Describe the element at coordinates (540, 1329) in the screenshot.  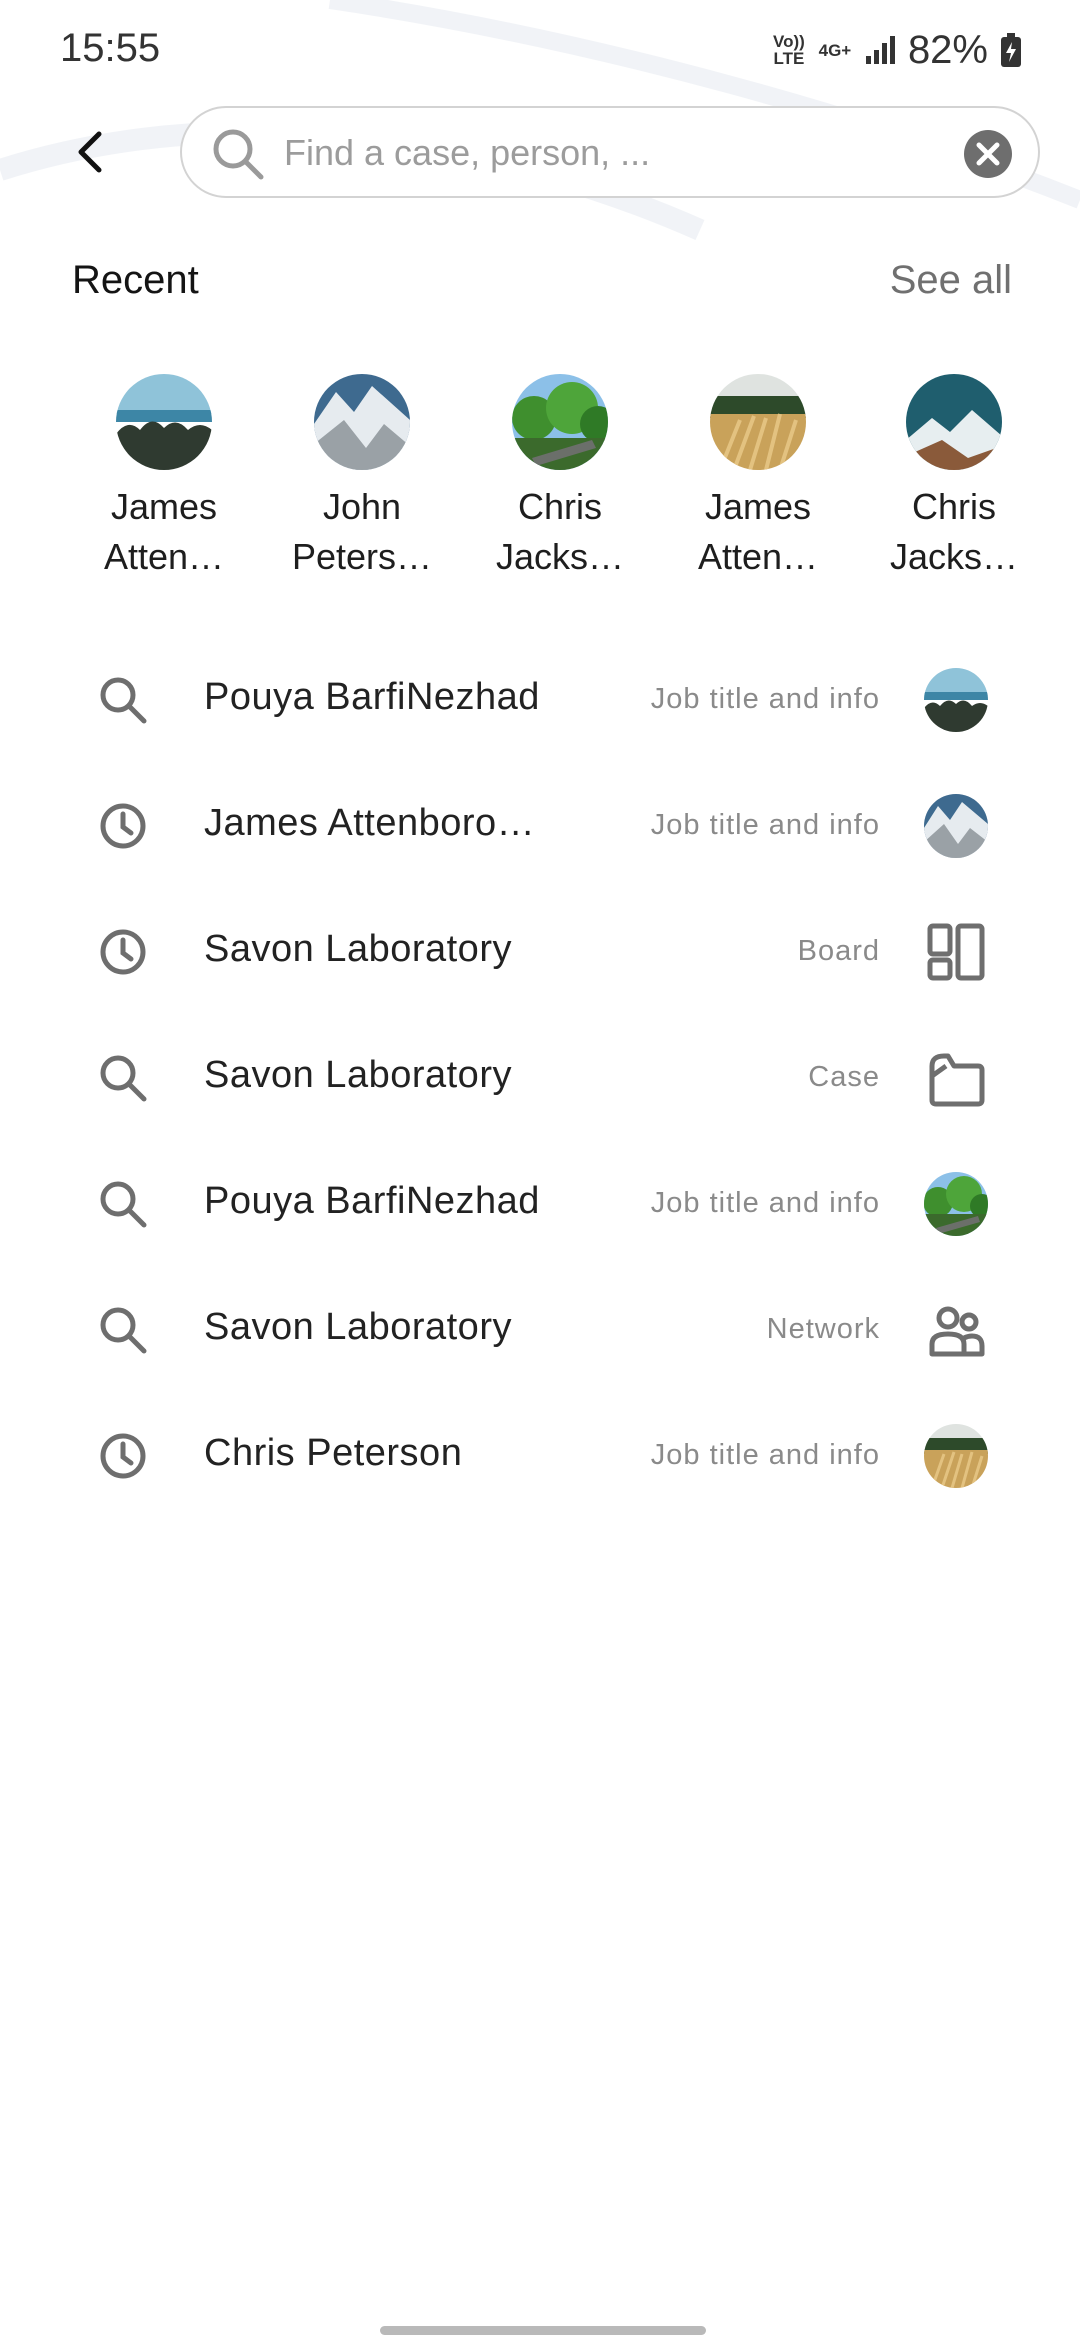
I see `result-row: Savon Laboratory Network` at that location.